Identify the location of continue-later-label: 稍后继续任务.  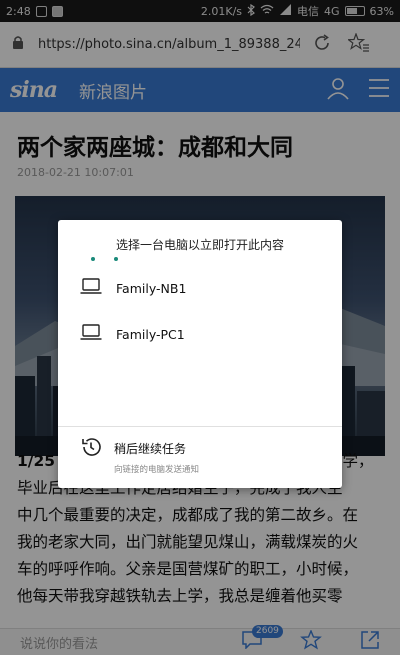
(150, 449).